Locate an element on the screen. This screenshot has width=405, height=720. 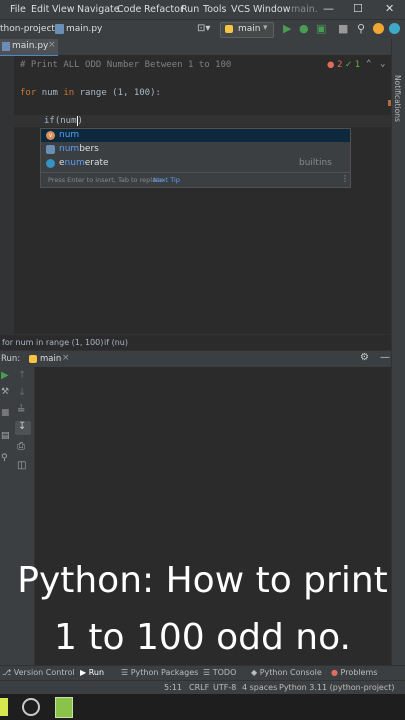
vcs-user-icon: ⊡▾ is located at coordinates (203, 28).